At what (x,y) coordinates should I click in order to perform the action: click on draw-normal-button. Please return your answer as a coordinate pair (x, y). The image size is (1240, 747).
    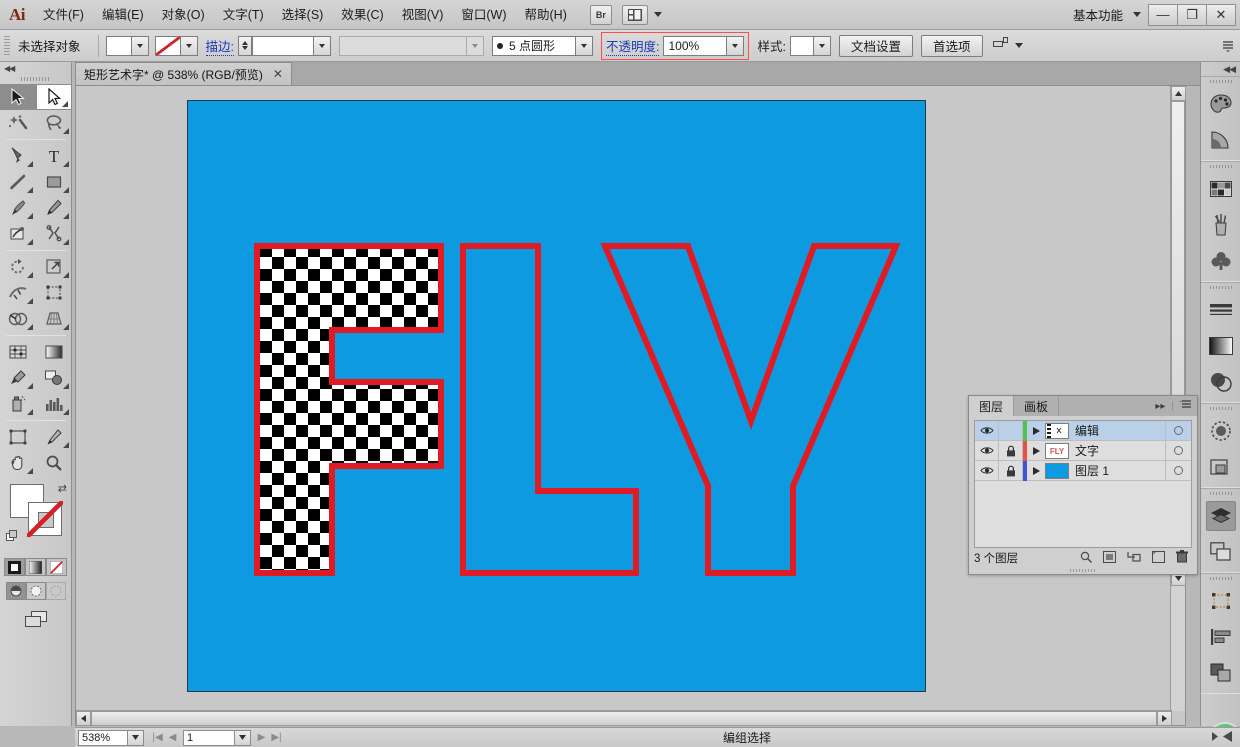
    Looking at the image, I should click on (15, 591).